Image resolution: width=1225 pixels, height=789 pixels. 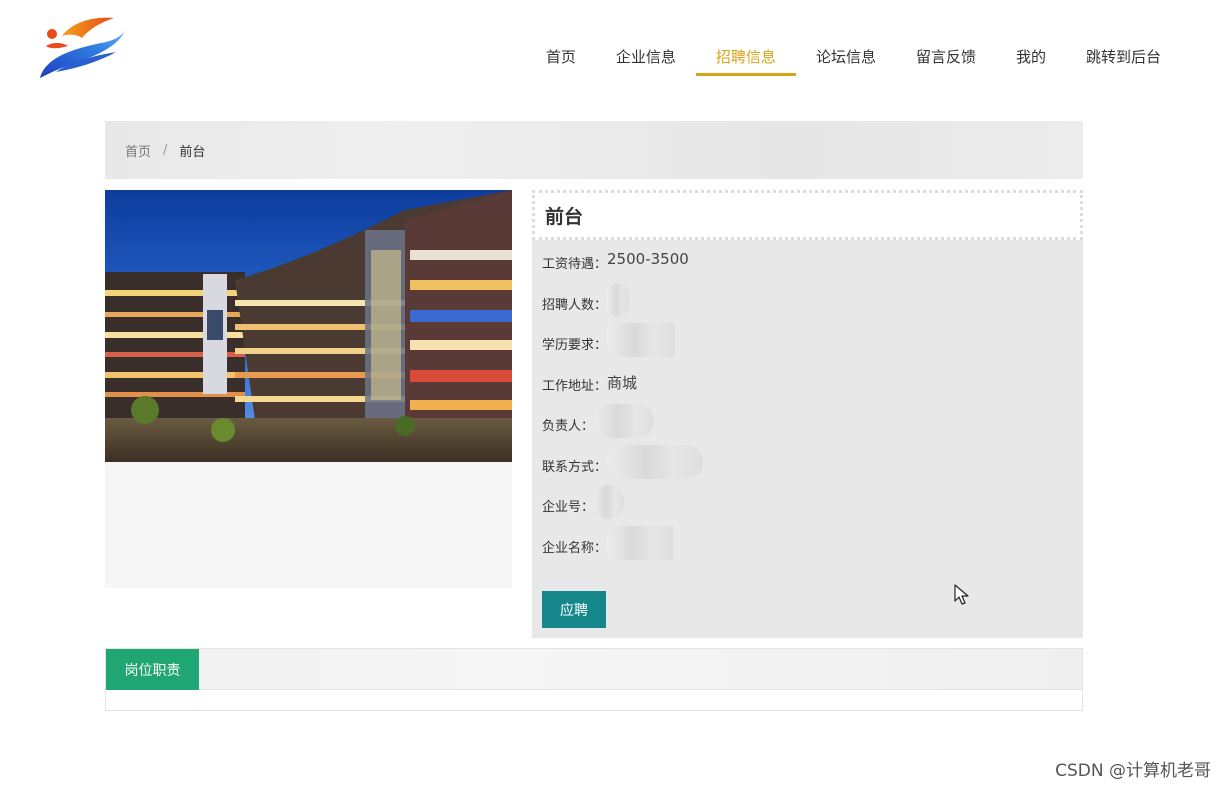 What do you see at coordinates (138, 150) in the screenshot?
I see `breadcrumb-home-link: 首页` at bounding box center [138, 150].